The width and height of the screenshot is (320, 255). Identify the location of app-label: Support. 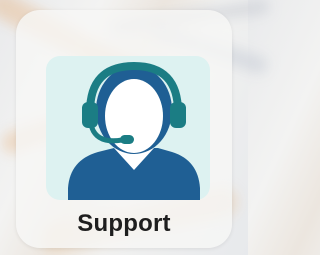
(124, 224).